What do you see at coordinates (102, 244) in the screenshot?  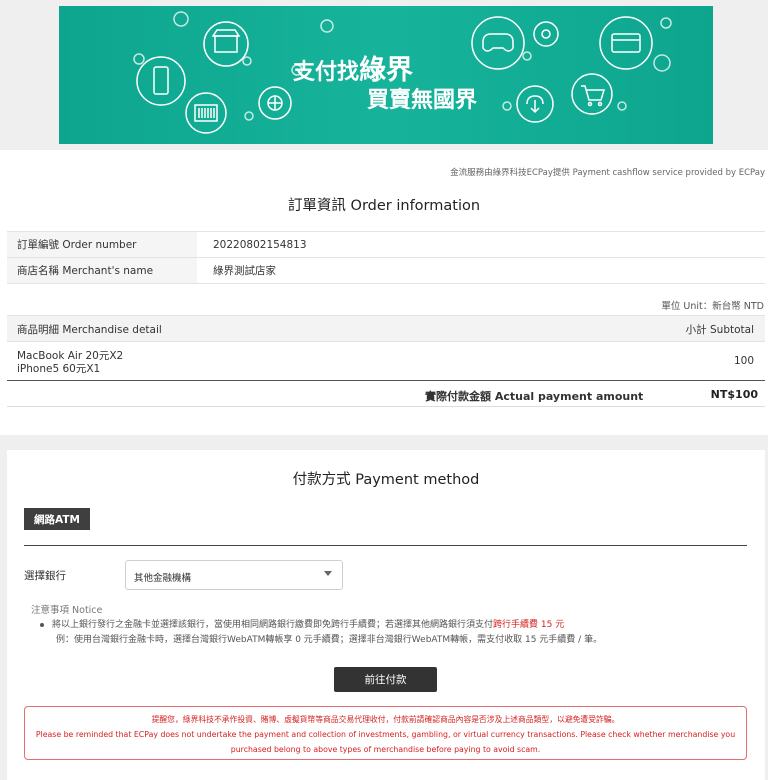 I see `order-number-label: 訂單編號 Order number` at bounding box center [102, 244].